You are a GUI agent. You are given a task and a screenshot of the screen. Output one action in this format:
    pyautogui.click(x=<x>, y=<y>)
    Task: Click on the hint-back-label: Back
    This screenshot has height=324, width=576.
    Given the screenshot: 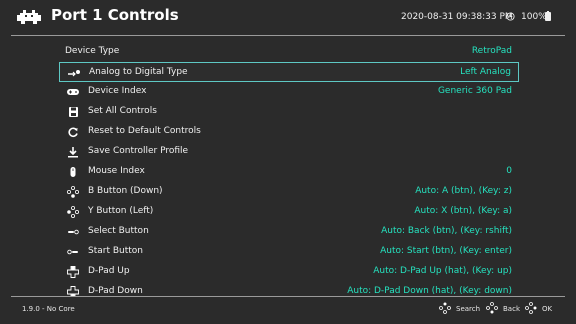 What is the action you would take?
    pyautogui.click(x=511, y=309)
    